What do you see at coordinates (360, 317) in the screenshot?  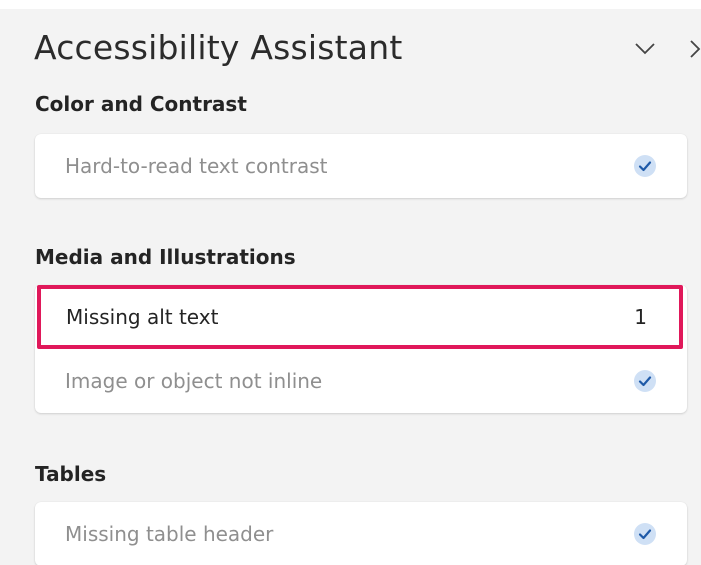 I see `highlighted-issue-row: Missing alt text 1` at bounding box center [360, 317].